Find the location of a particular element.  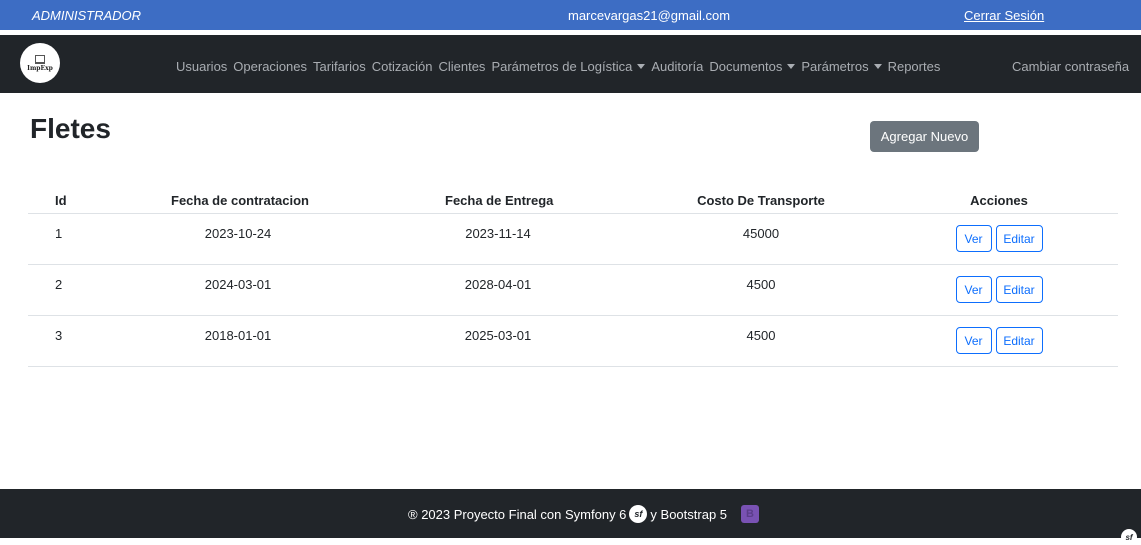

cell-fecha-entrega: 2023-11-14 is located at coordinates (498, 233).